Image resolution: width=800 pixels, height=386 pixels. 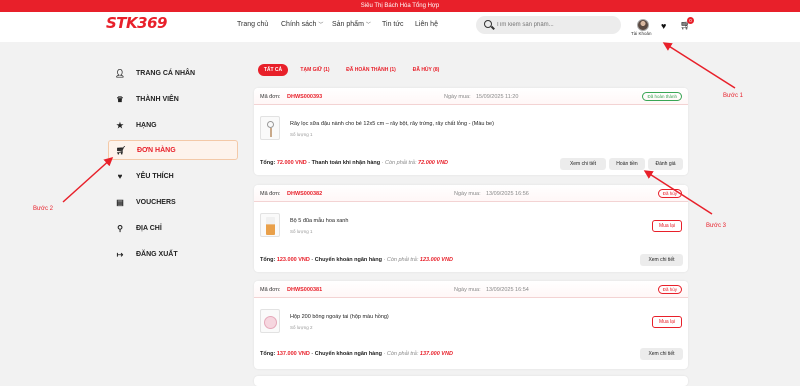 I want to click on step-3-arrow, so click(x=678, y=192).